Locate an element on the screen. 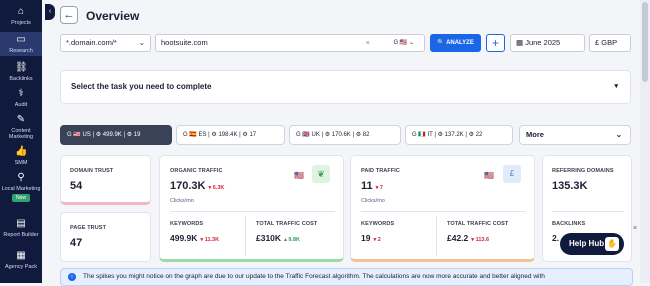 The width and height of the screenshot is (650, 286). sidebar-item-agency: ▦ Agency Pack is located at coordinates (21, 260).